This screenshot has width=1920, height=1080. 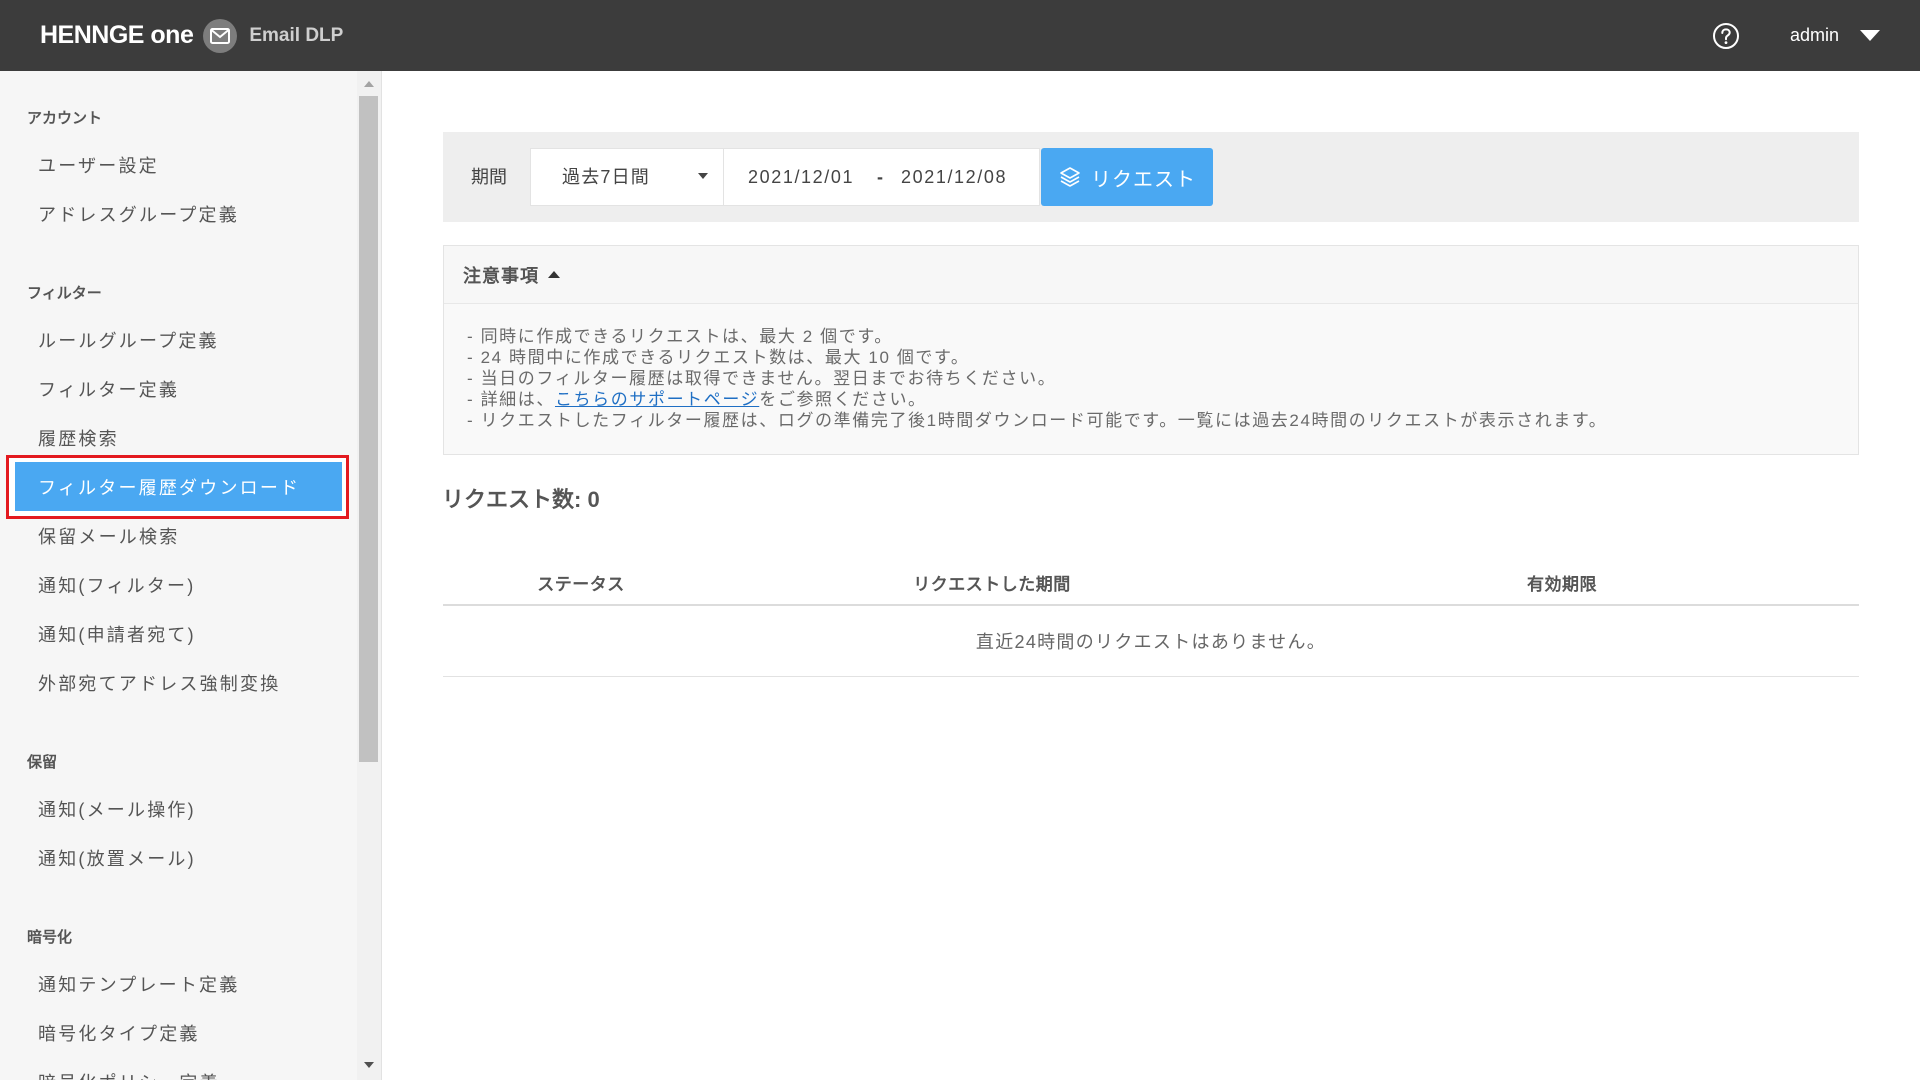 I want to click on sidebar-section-title: フィルター, so click(x=64, y=293).